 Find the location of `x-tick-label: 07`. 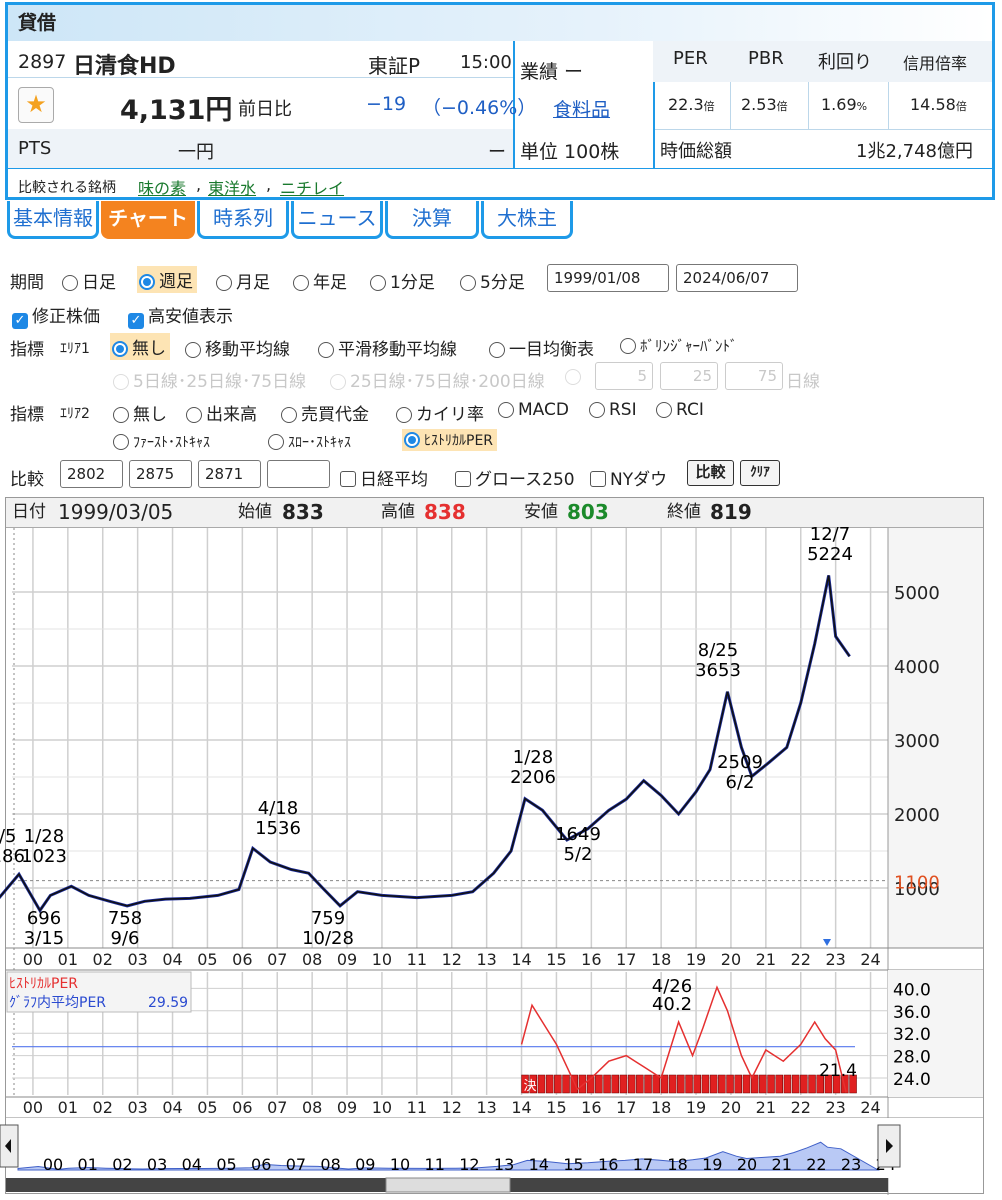

x-tick-label: 07 is located at coordinates (277, 959).